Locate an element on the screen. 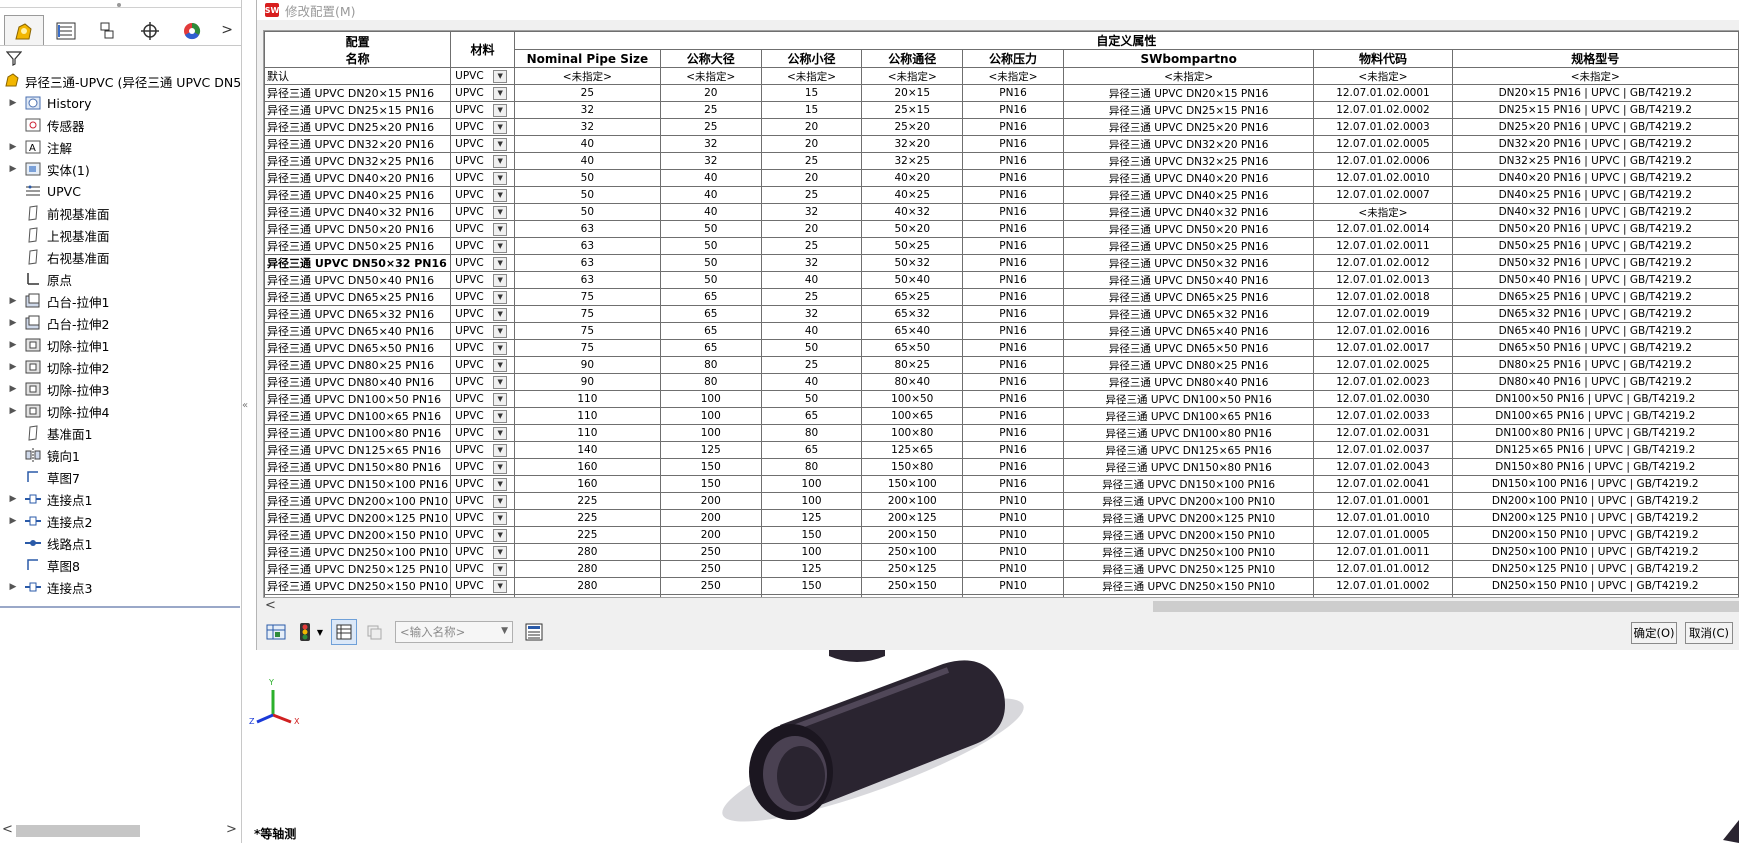  property-cell: DN65×50 PN16 | UPVC | GB/T4219.2 is located at coordinates (1595, 348).